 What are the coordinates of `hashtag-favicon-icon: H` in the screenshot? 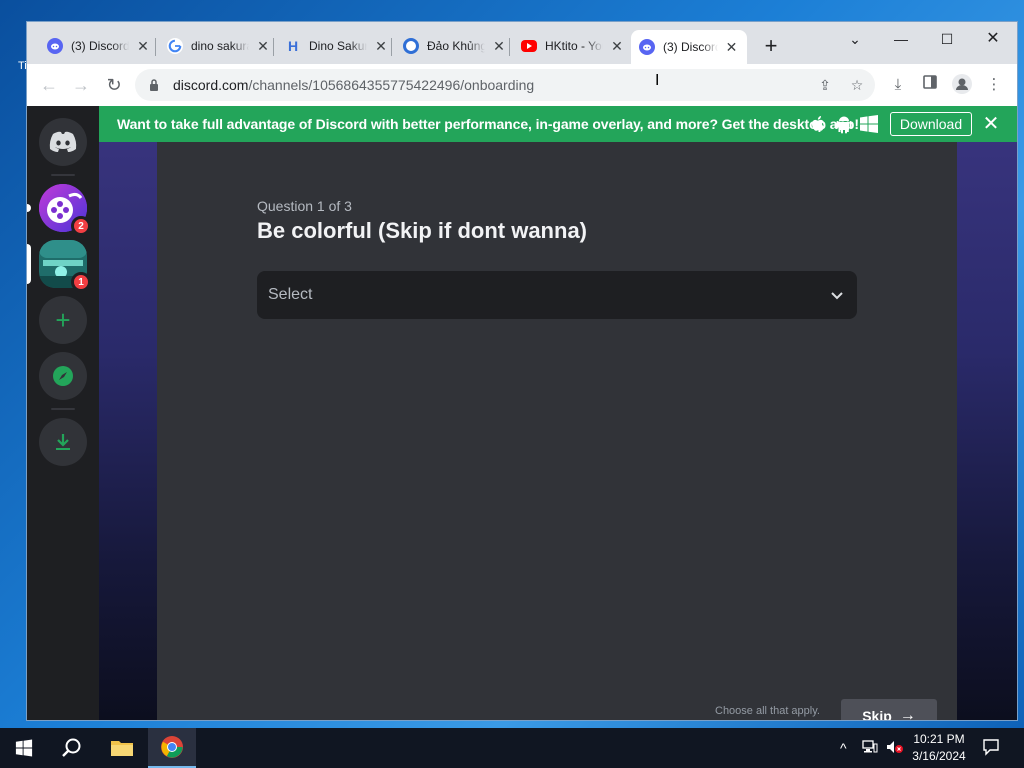 It's located at (293, 46).